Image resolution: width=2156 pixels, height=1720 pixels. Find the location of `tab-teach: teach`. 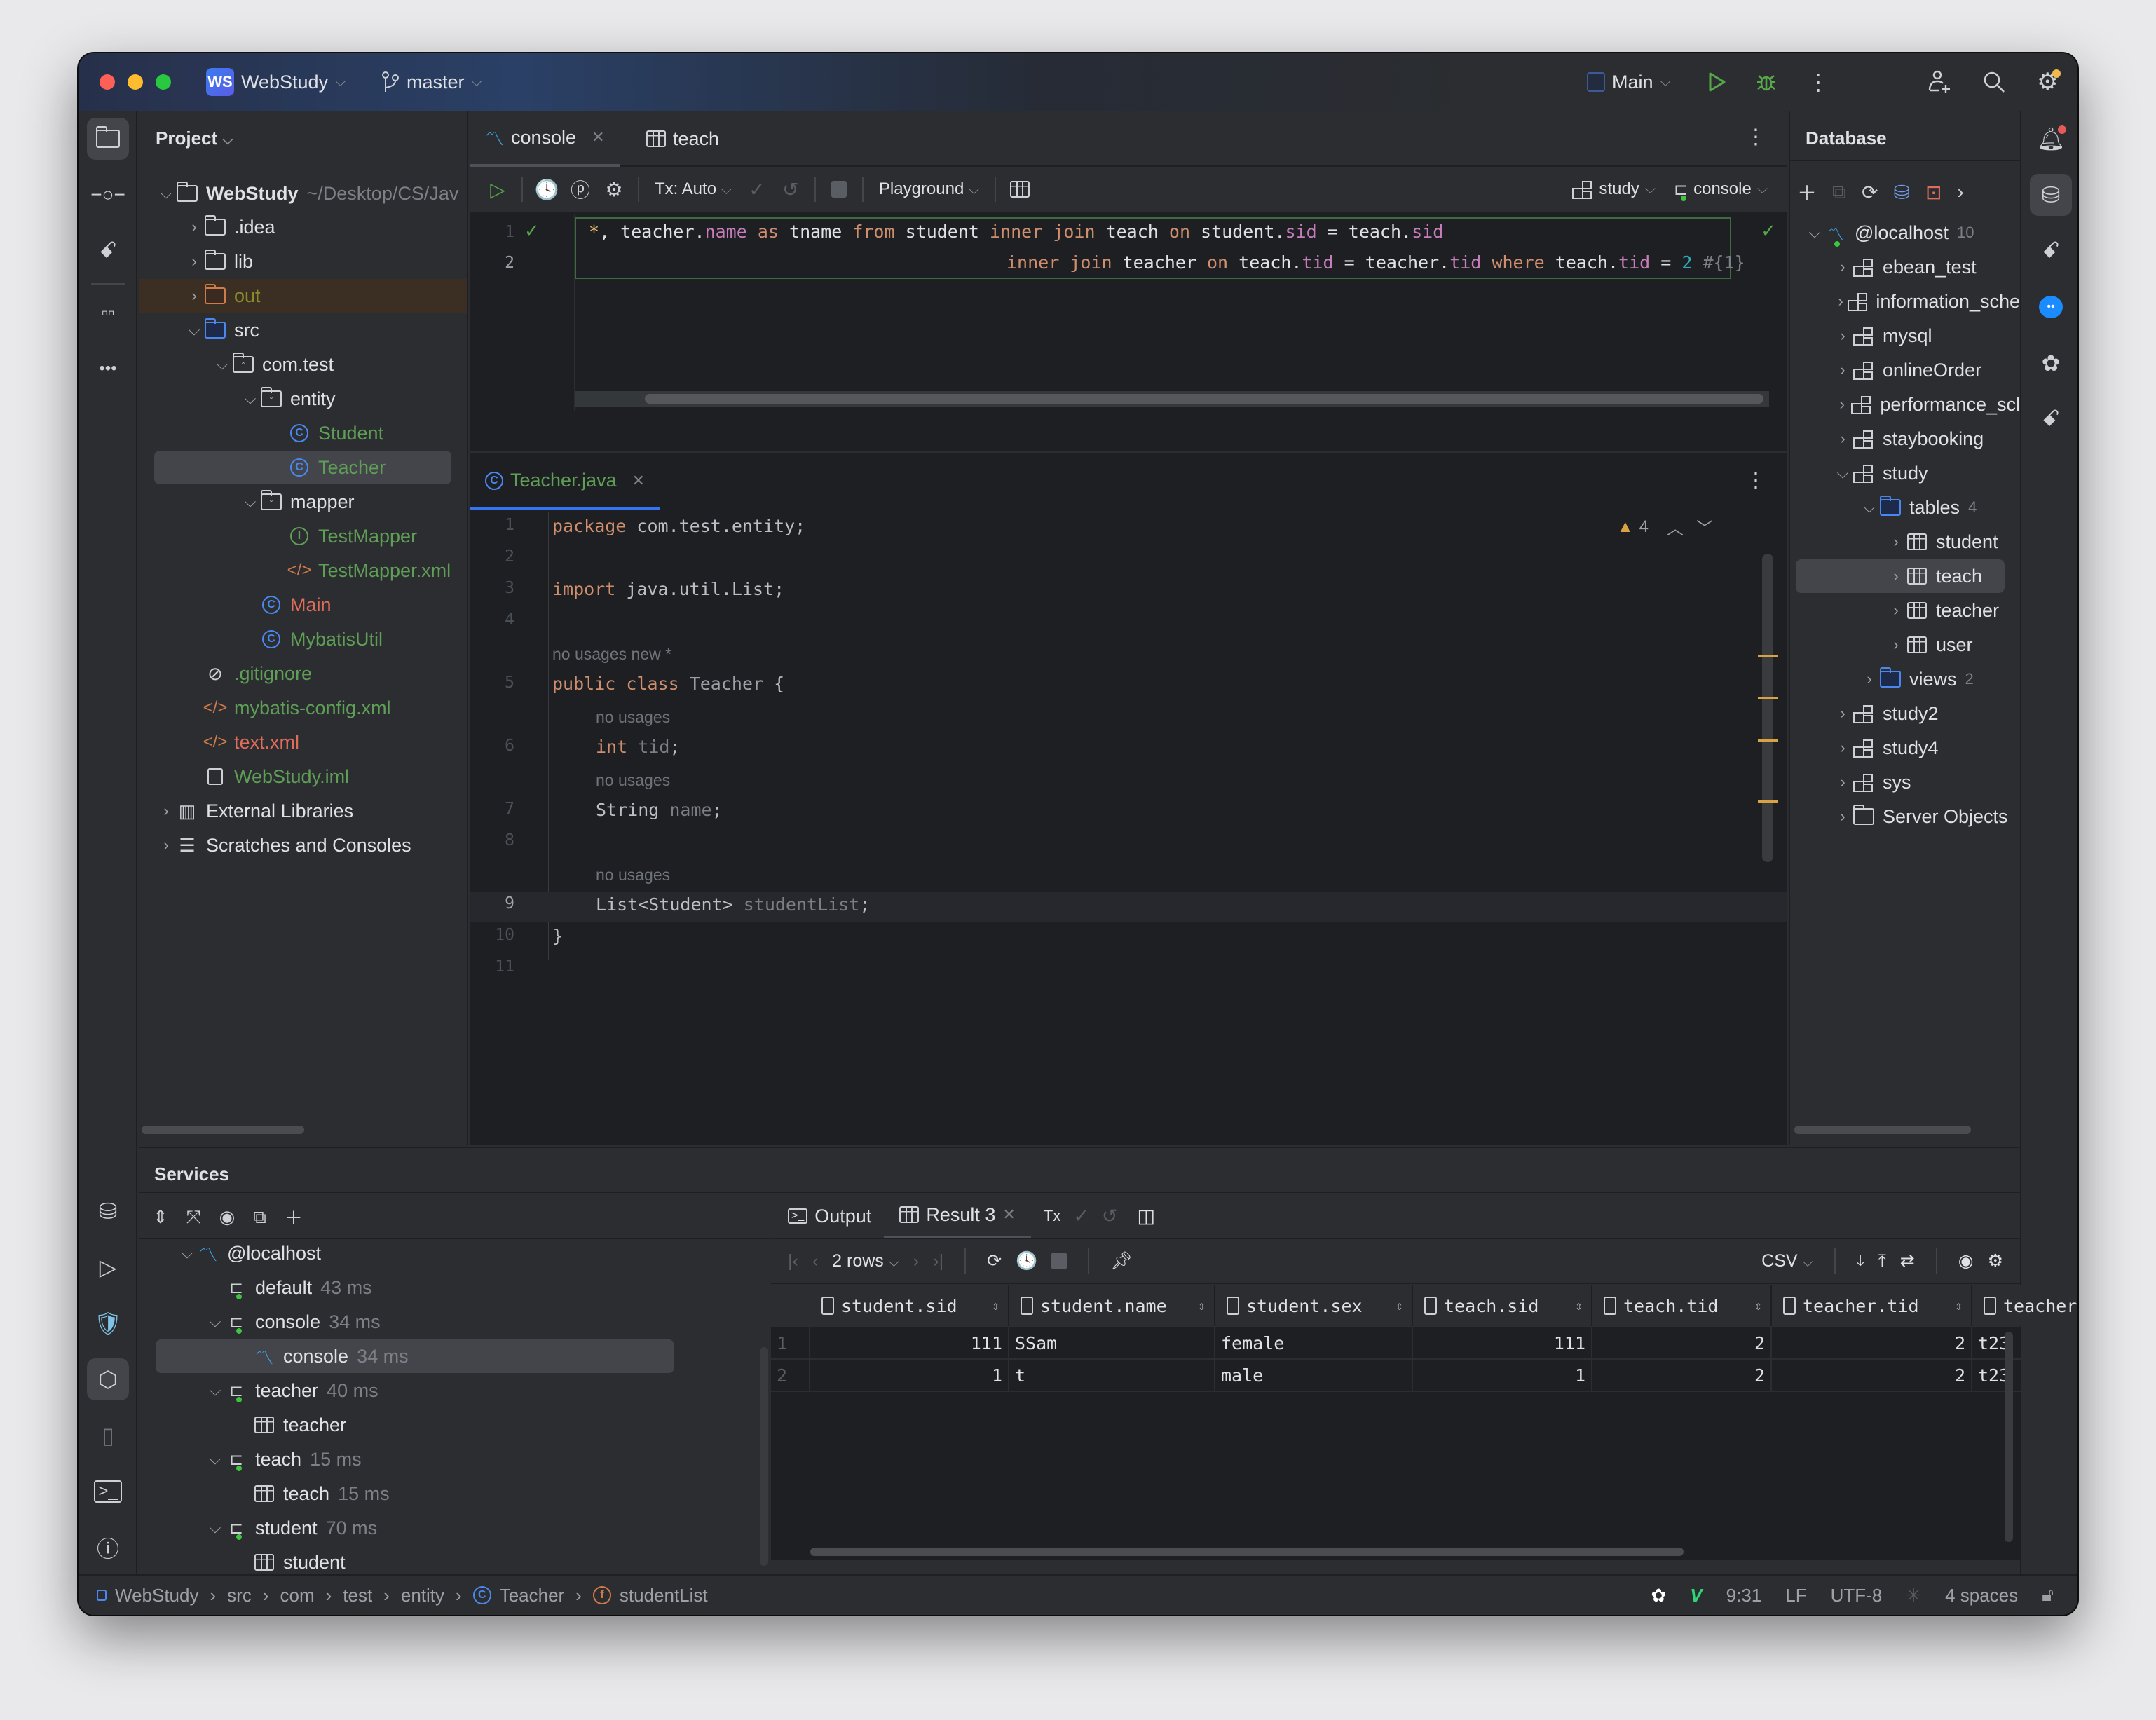

tab-teach: teach is located at coordinates (683, 139).